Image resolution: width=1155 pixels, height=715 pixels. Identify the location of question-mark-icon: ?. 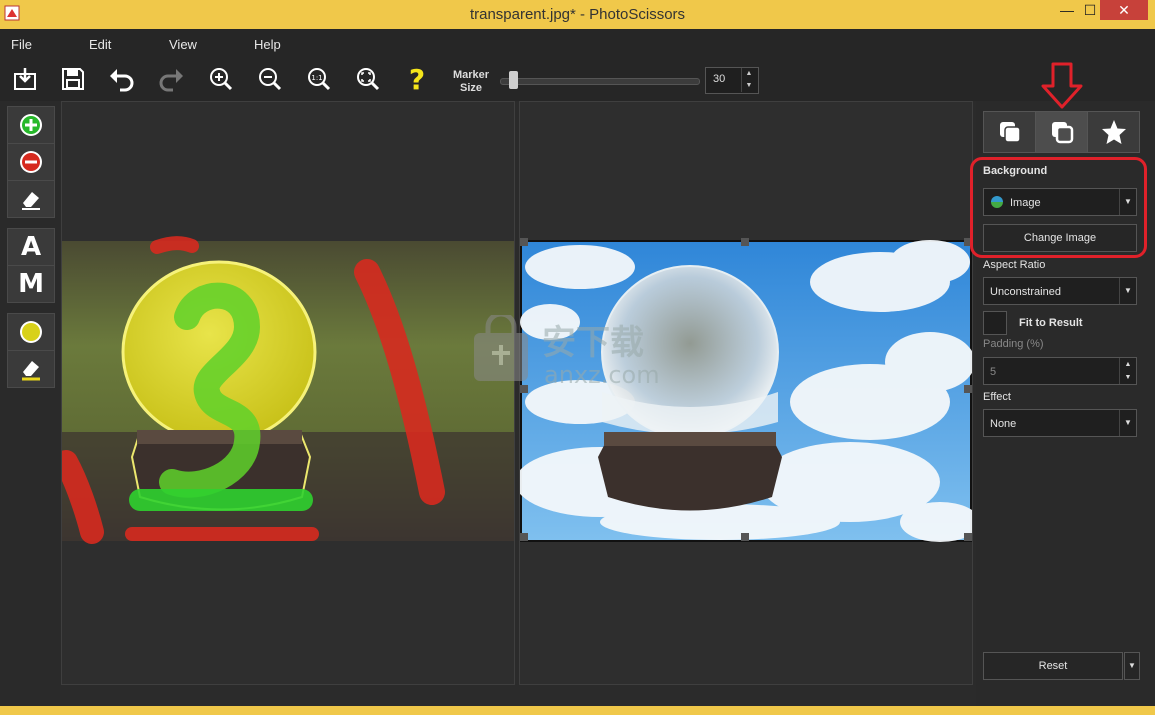
(417, 79).